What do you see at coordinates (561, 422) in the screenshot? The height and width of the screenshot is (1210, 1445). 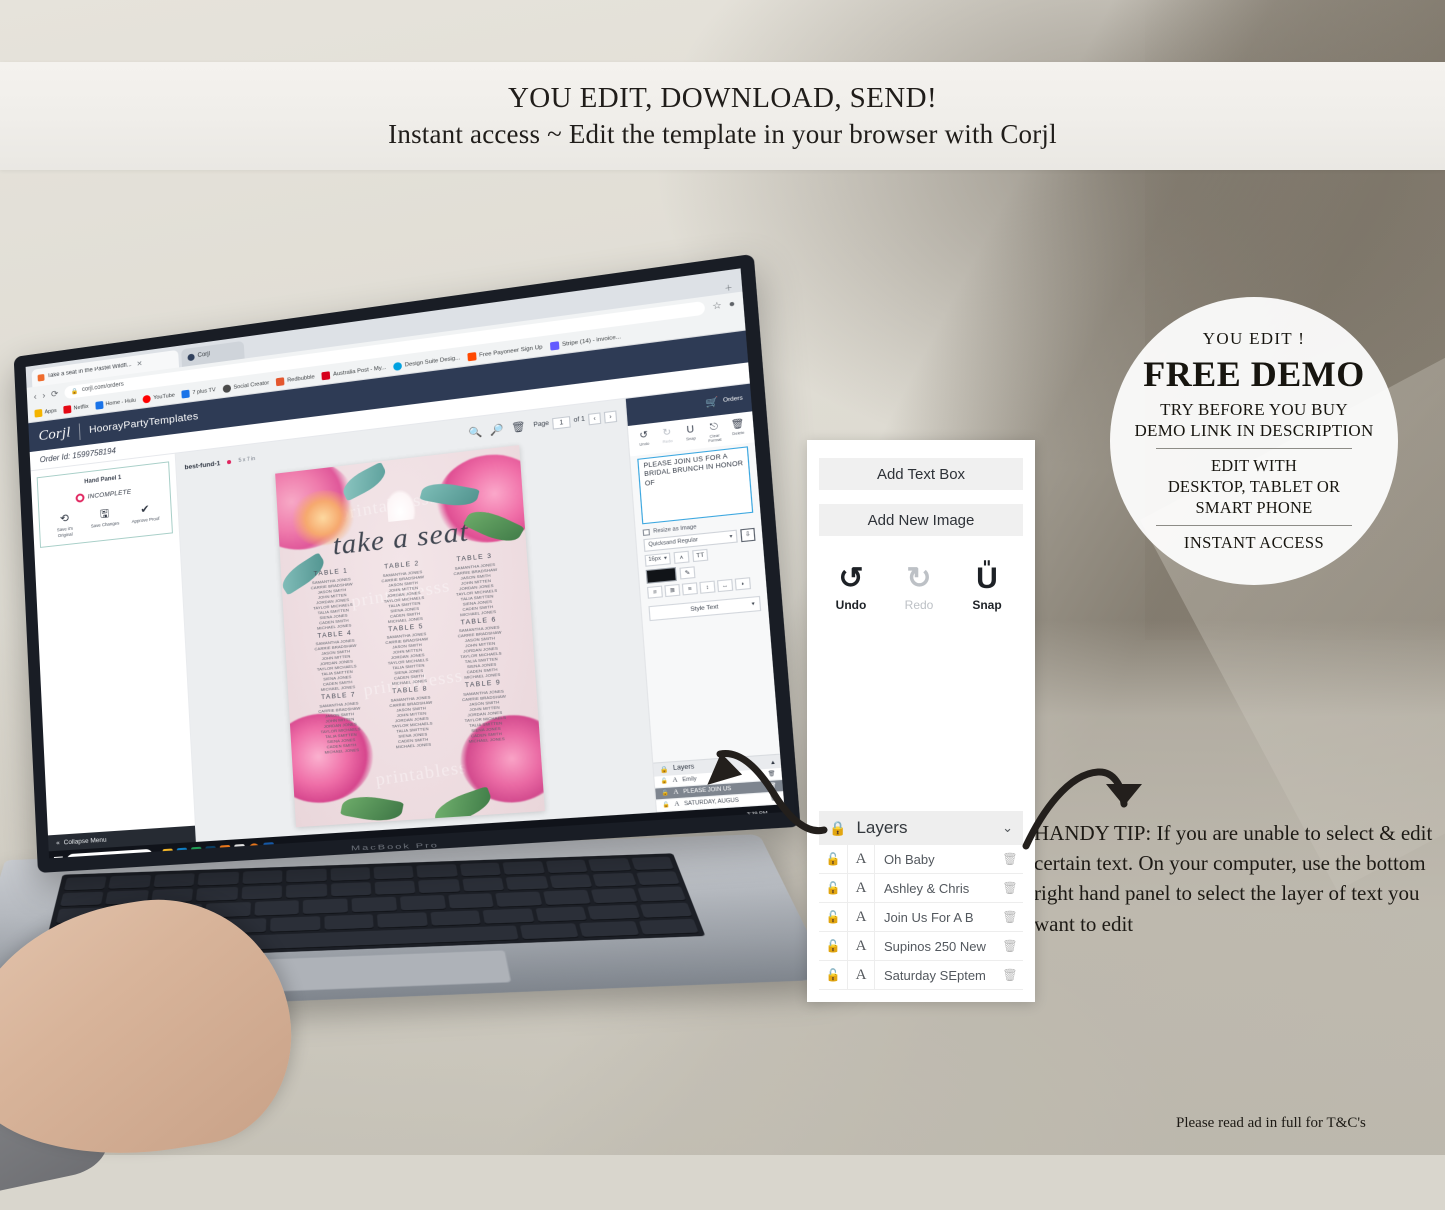 I see `page-input: 1` at bounding box center [561, 422].